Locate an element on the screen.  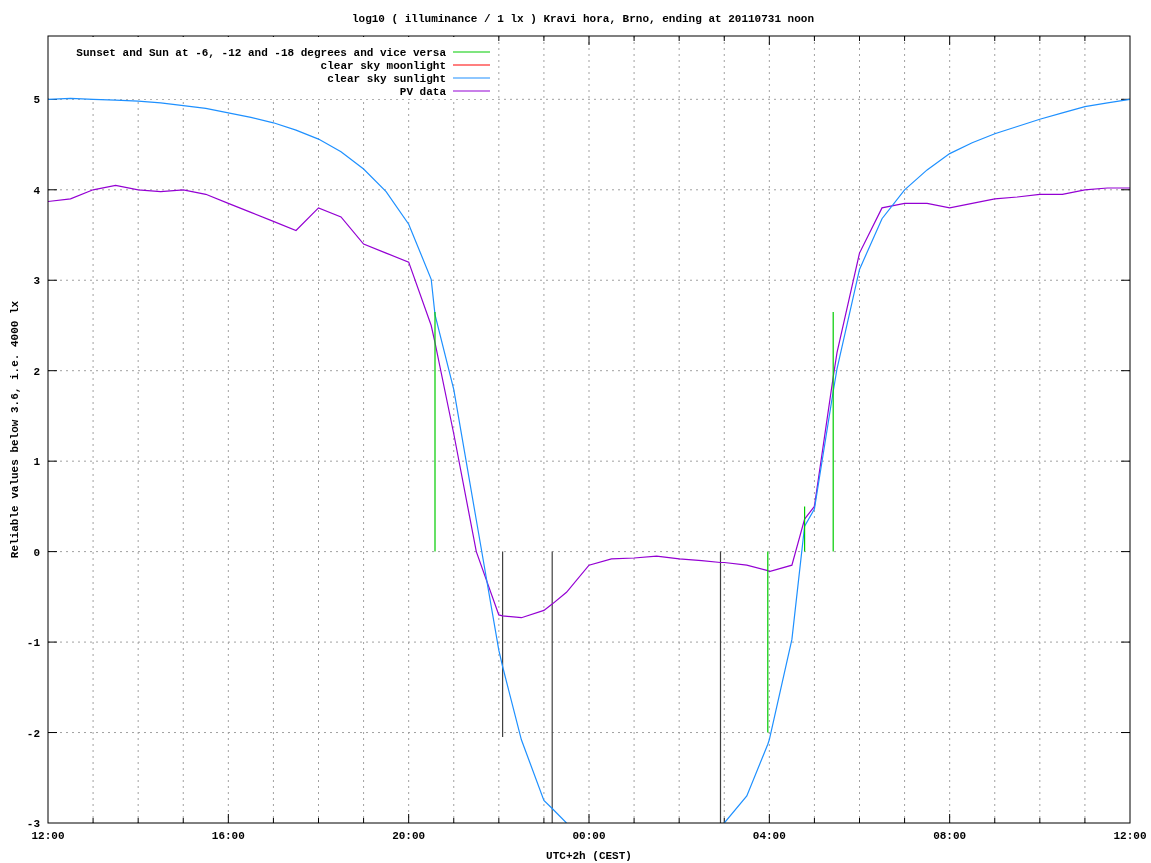
legend-label: Sunset and Sun at -6, -12 and -18 degrees and vice versa is located at coordinates (261, 53).